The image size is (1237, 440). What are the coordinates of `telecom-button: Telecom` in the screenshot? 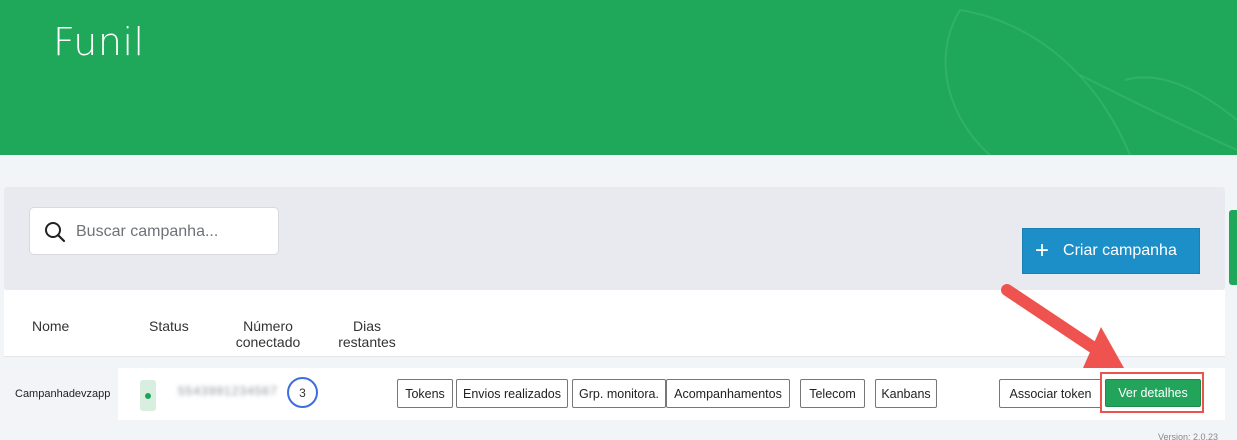 It's located at (832, 393).